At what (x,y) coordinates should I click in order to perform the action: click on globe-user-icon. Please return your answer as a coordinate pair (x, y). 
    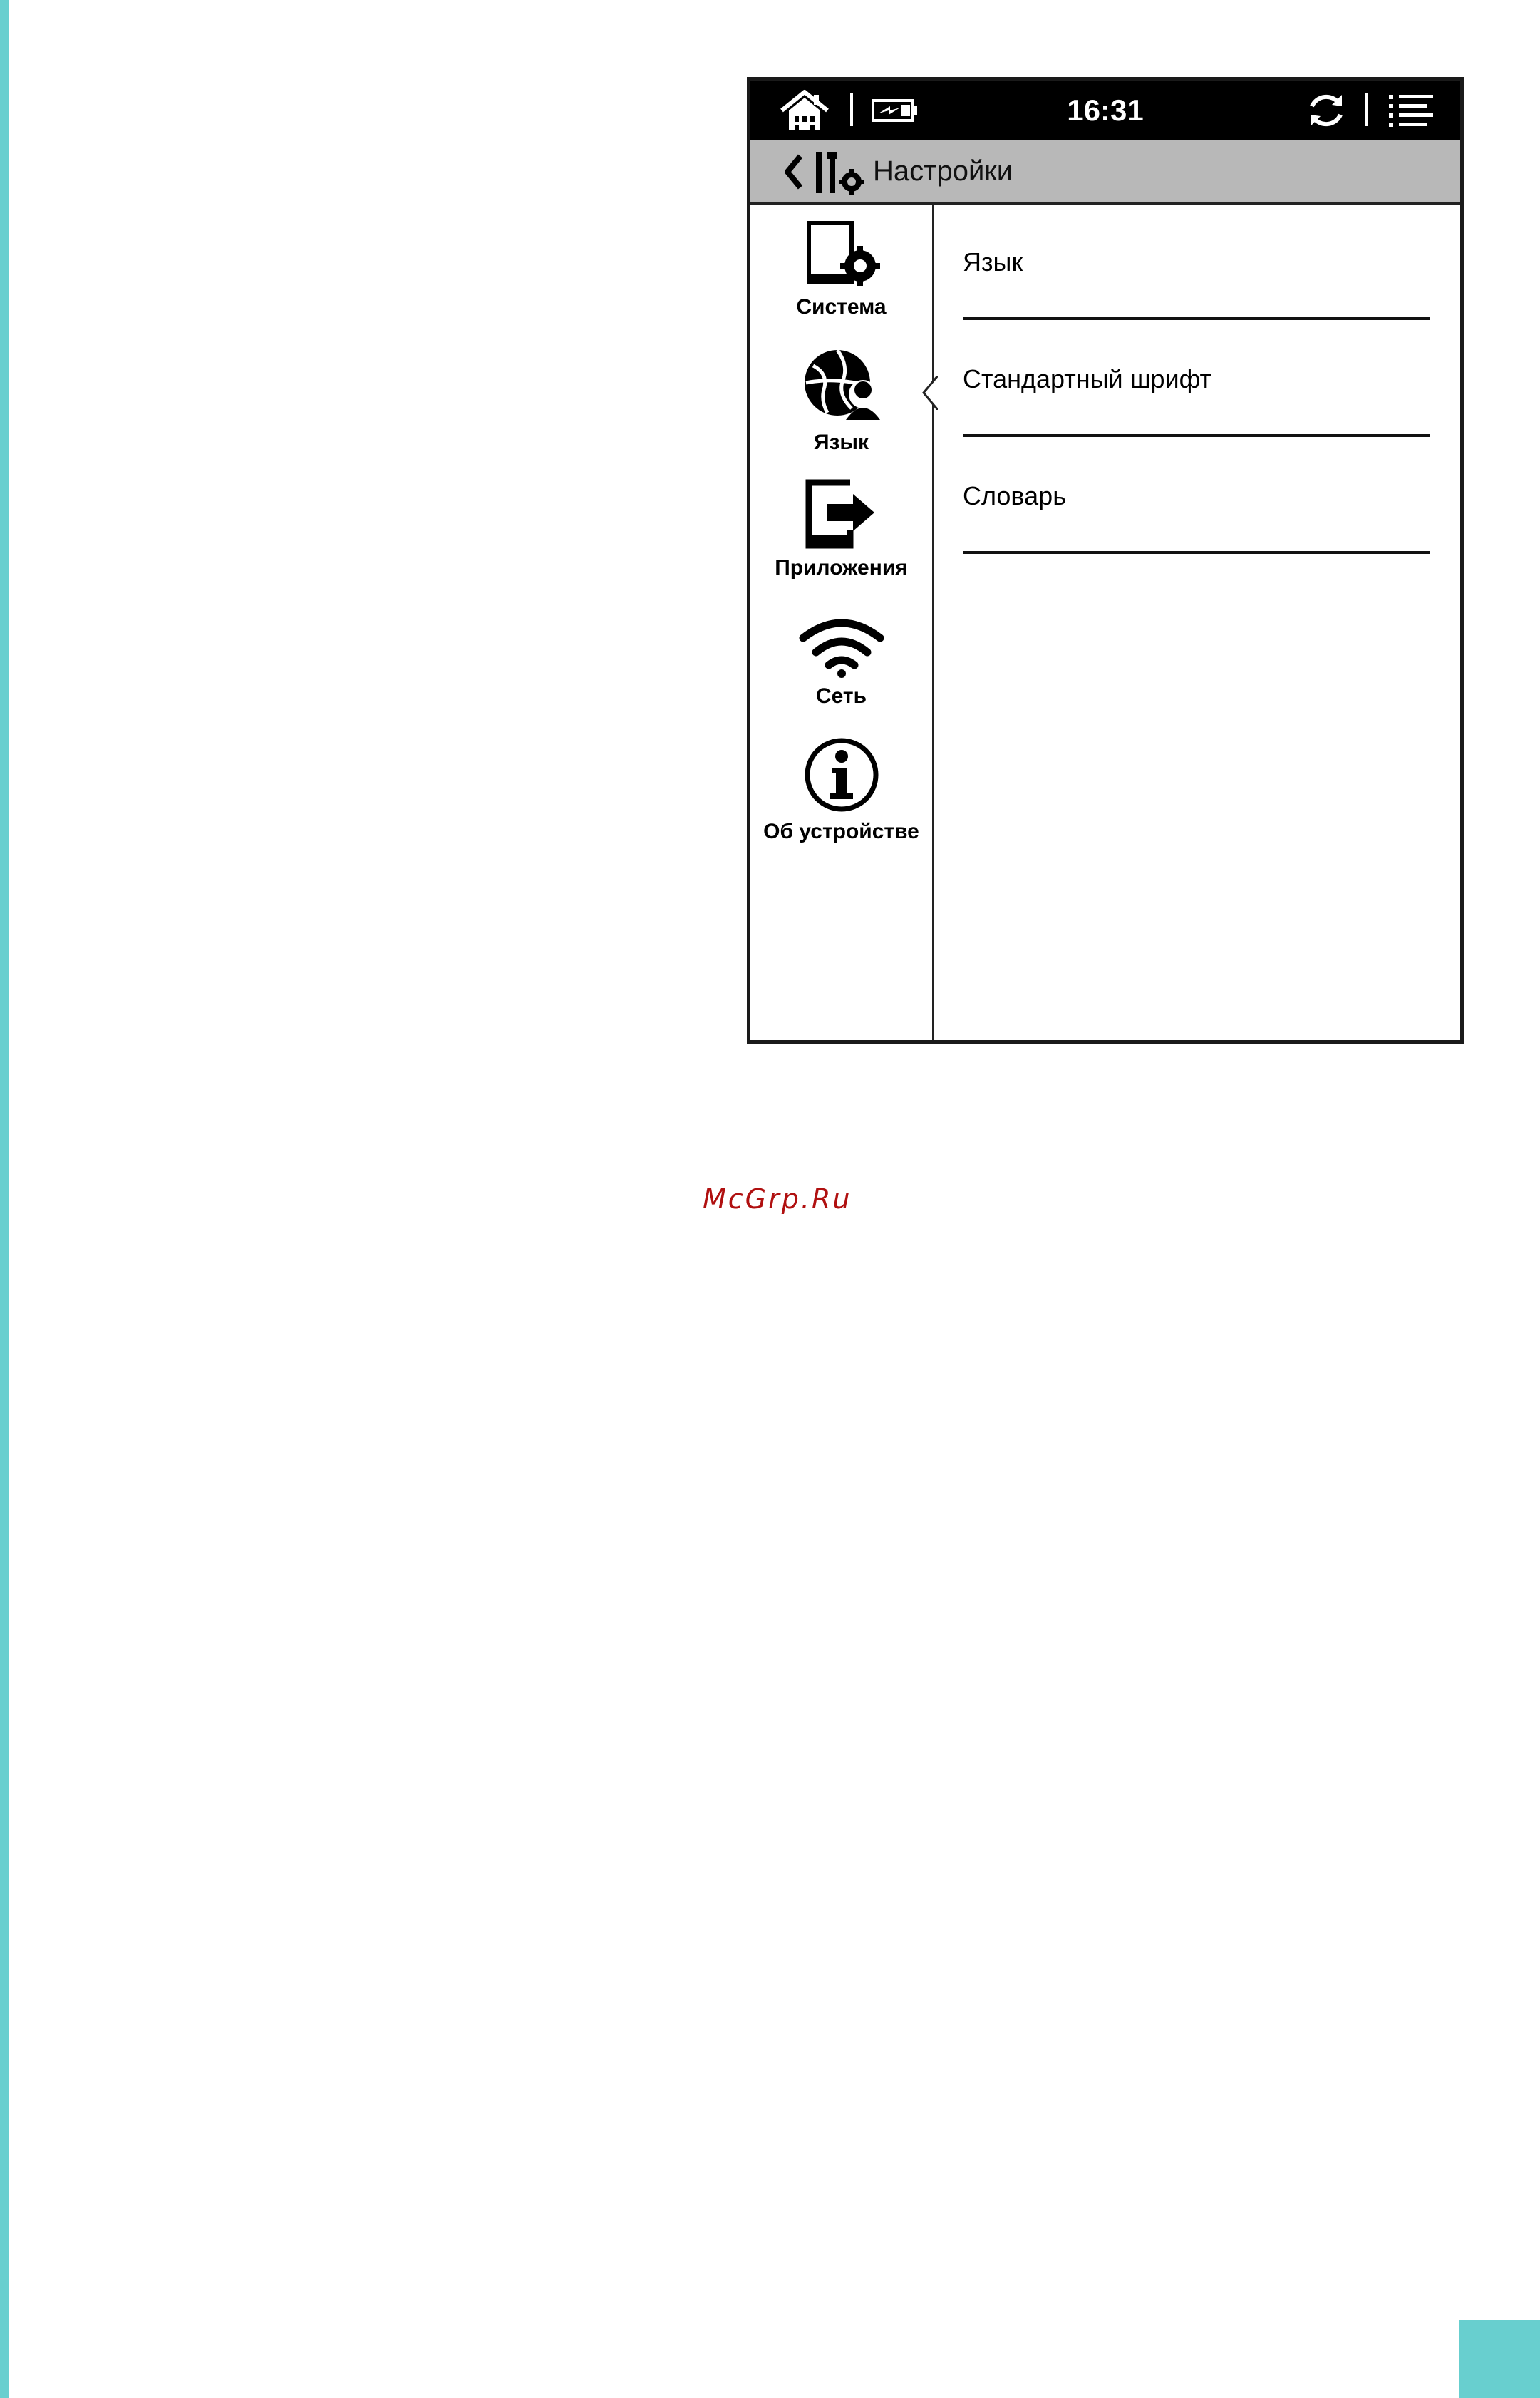
    Looking at the image, I should click on (841, 386).